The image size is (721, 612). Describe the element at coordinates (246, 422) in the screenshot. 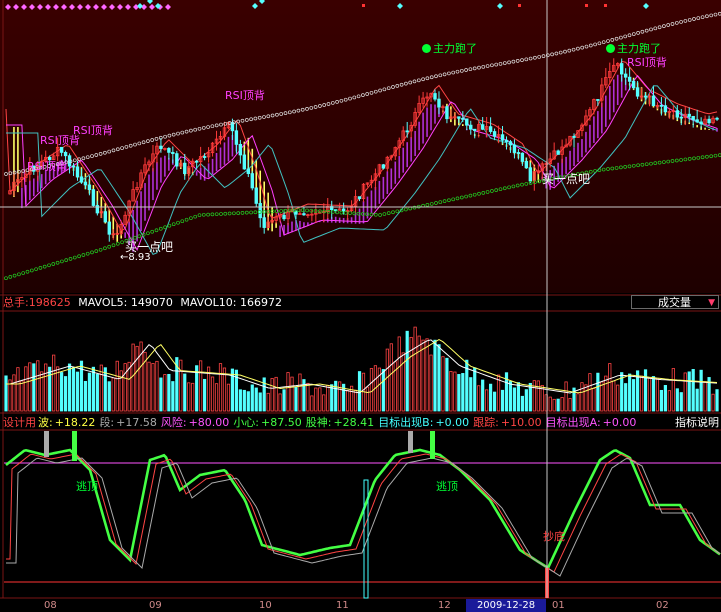

I see `indicator-item-label: 小心:` at that location.